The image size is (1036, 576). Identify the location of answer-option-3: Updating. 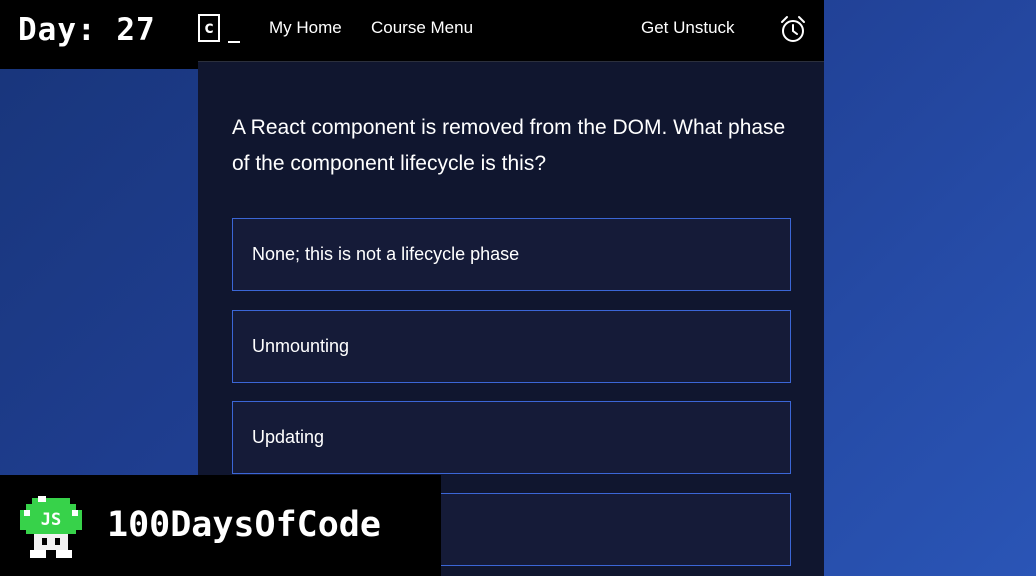
(511, 437).